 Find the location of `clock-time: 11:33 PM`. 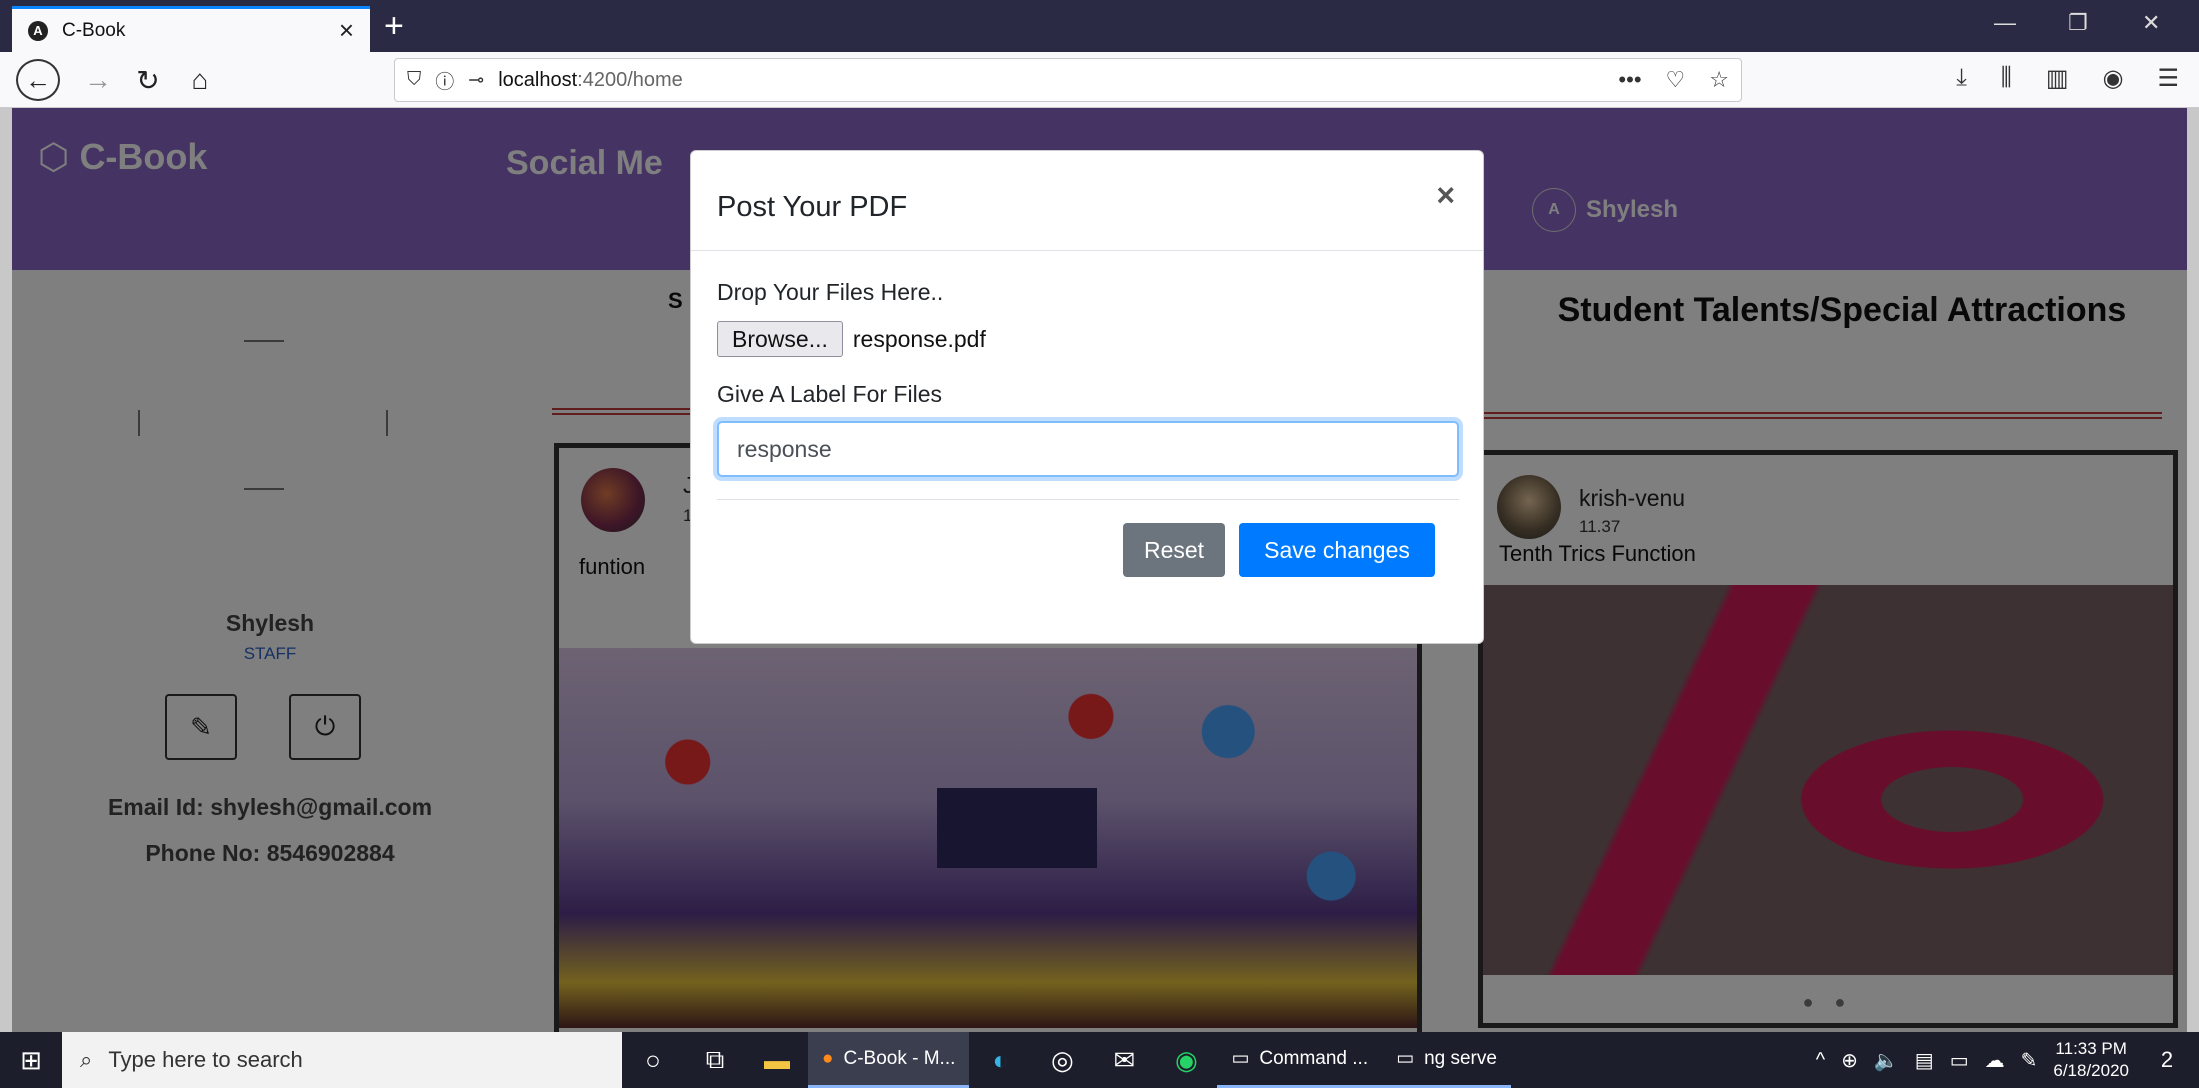

clock-time: 11:33 PM is located at coordinates (2091, 1048).